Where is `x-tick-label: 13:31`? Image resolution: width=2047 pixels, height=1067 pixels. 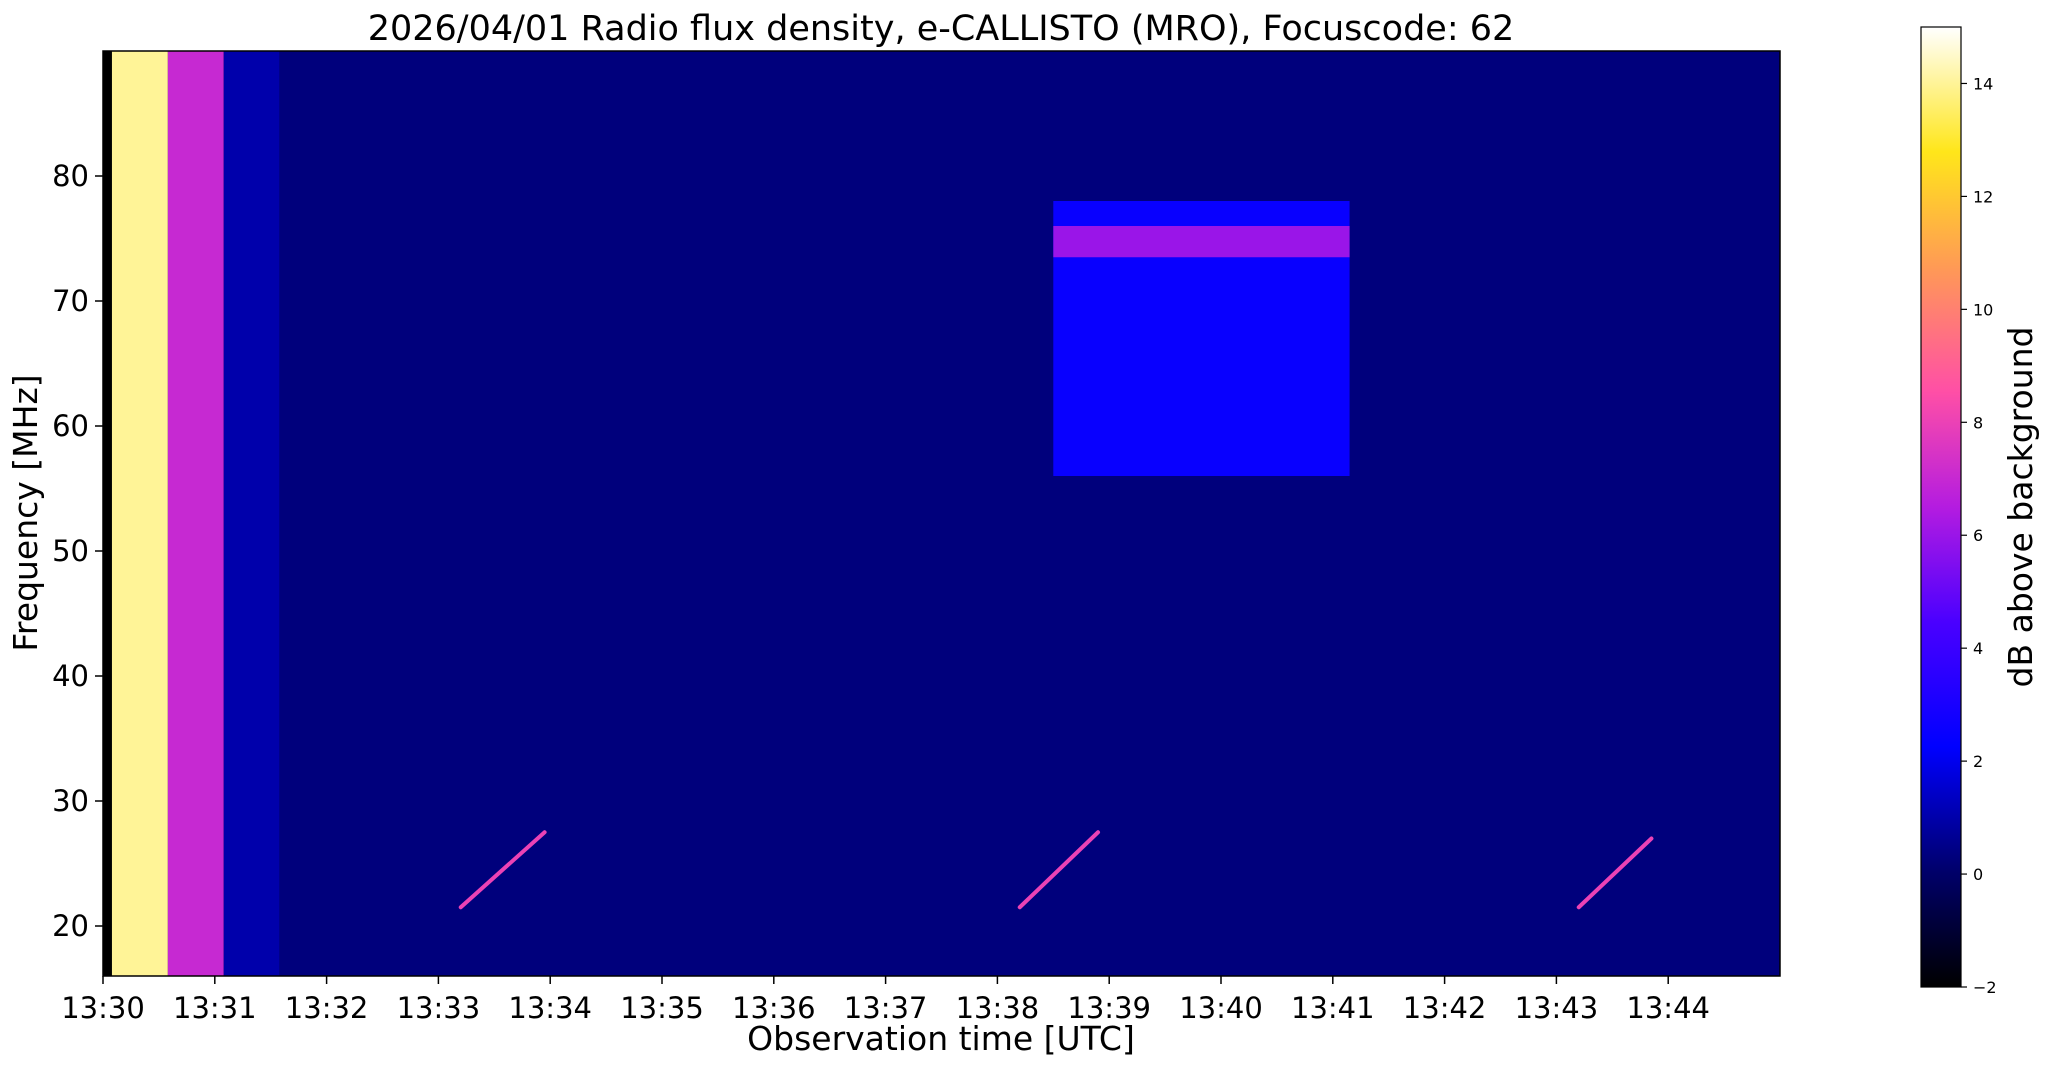
x-tick-label: 13:31 is located at coordinates (215, 1008).